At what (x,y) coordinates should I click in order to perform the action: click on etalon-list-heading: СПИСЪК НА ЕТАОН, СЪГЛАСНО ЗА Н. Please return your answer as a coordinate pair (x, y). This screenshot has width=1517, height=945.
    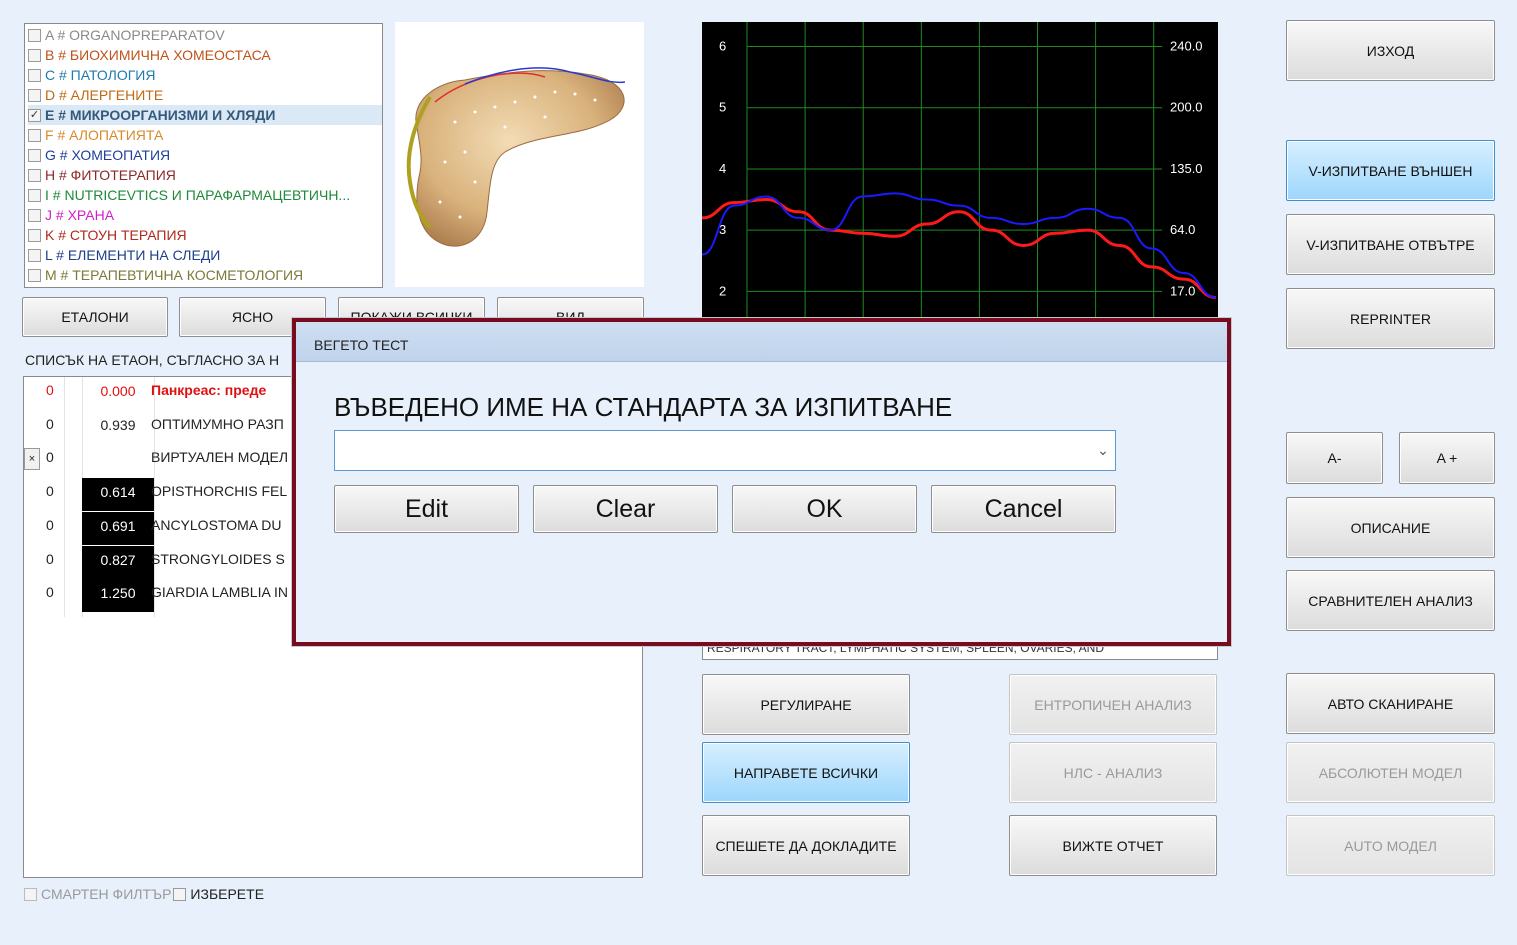
    Looking at the image, I should click on (152, 360).